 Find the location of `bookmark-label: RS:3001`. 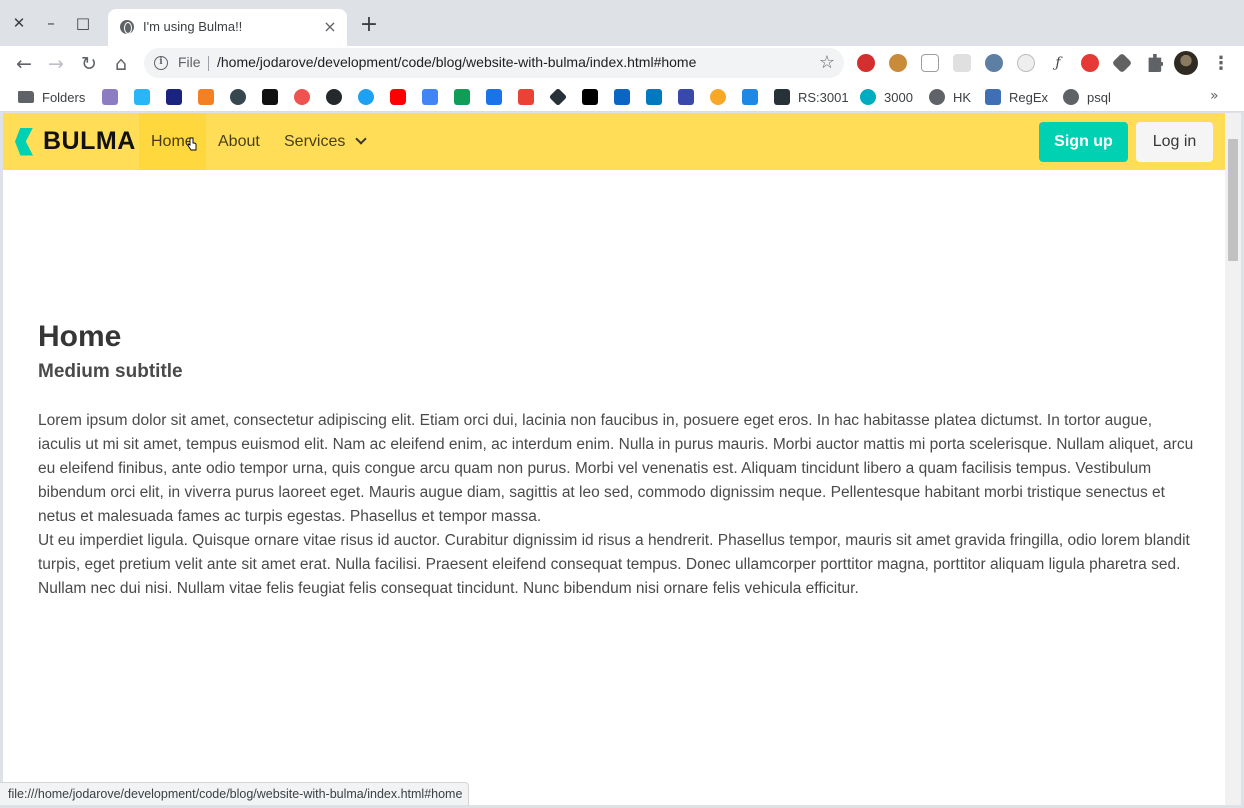

bookmark-label: RS:3001 is located at coordinates (823, 97).